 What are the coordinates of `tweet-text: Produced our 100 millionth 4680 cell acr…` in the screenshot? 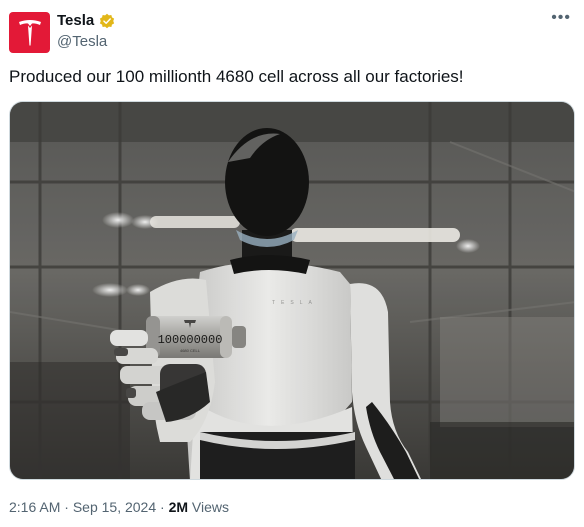 It's located at (236, 76).